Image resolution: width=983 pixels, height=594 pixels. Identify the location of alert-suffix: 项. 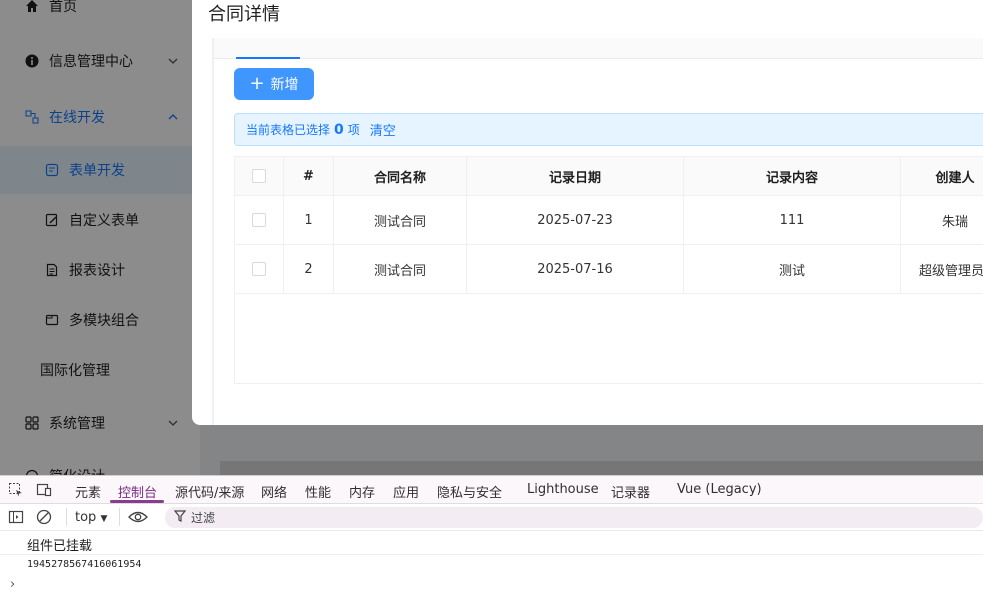
(353, 130).